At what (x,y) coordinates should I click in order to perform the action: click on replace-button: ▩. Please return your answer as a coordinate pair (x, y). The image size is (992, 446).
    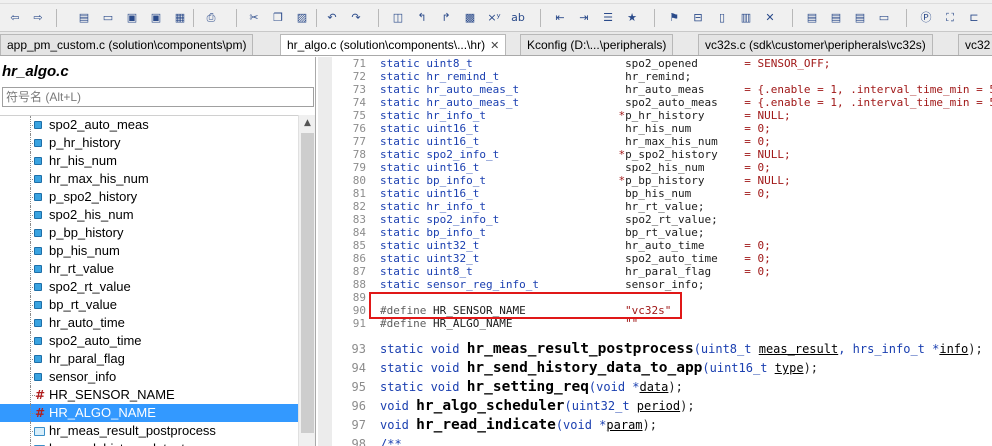
    Looking at the image, I should click on (470, 17).